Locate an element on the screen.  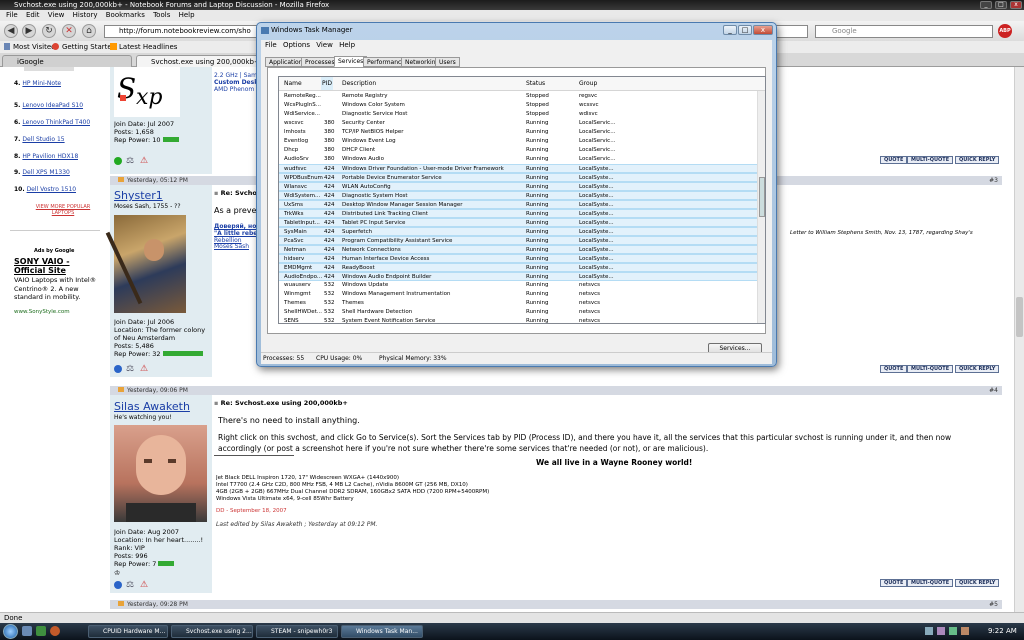
column-description: Description is located at coordinates (359, 84).